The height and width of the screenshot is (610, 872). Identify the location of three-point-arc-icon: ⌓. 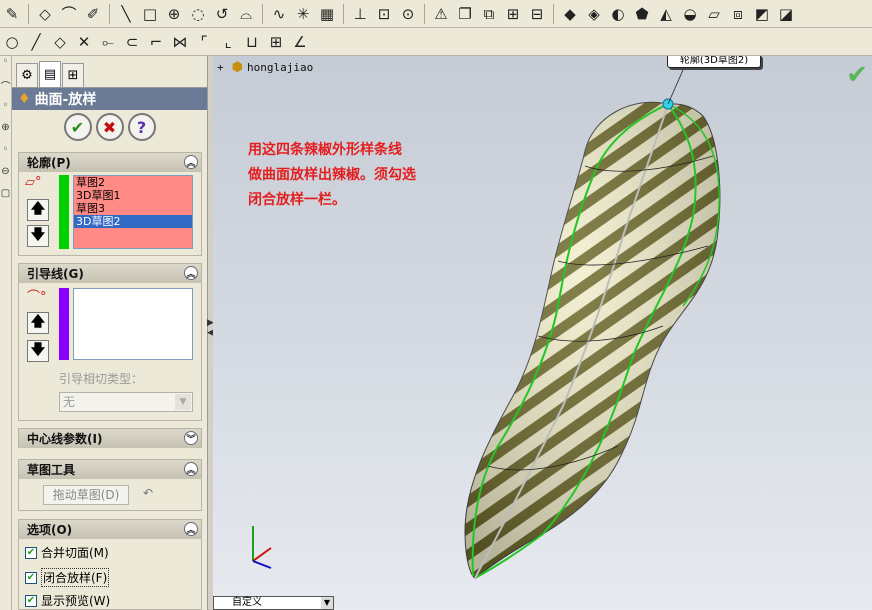
(246, 14).